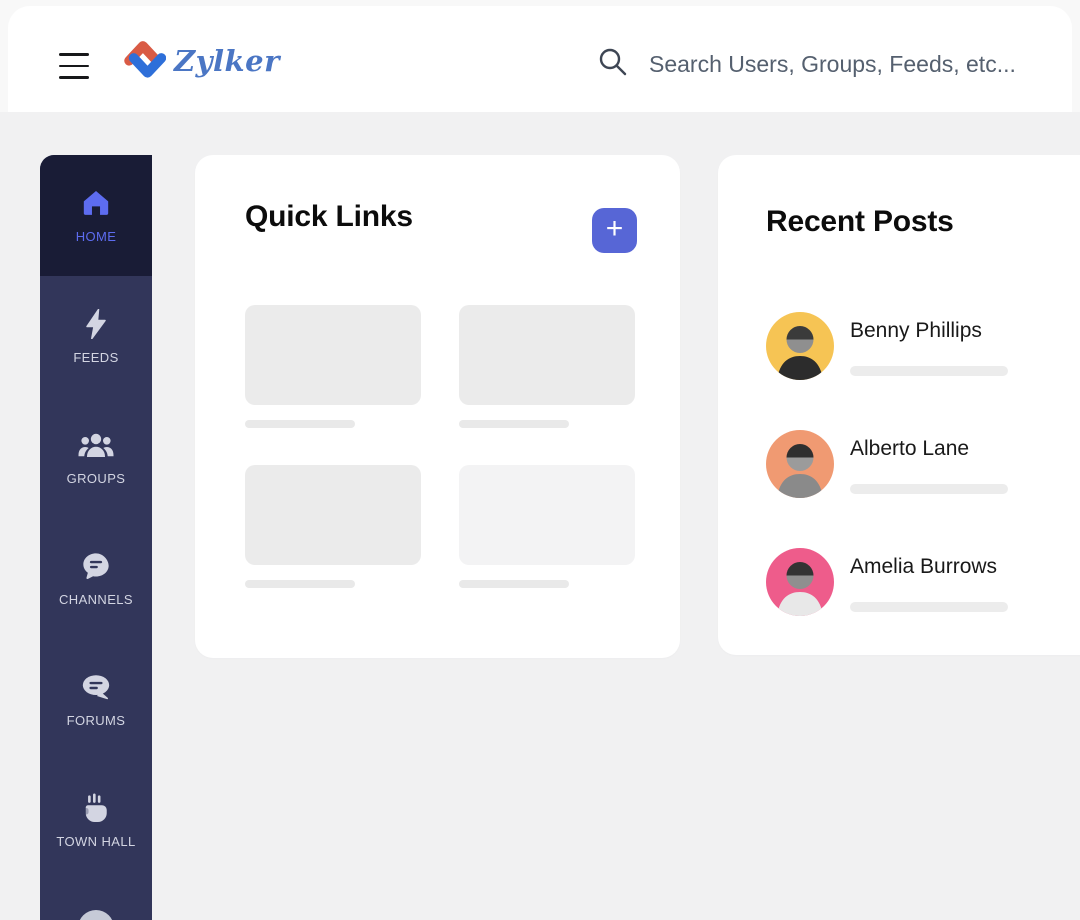 Image resolution: width=1080 pixels, height=920 pixels. I want to click on sidebar-item-label: GROUPS, so click(96, 478).